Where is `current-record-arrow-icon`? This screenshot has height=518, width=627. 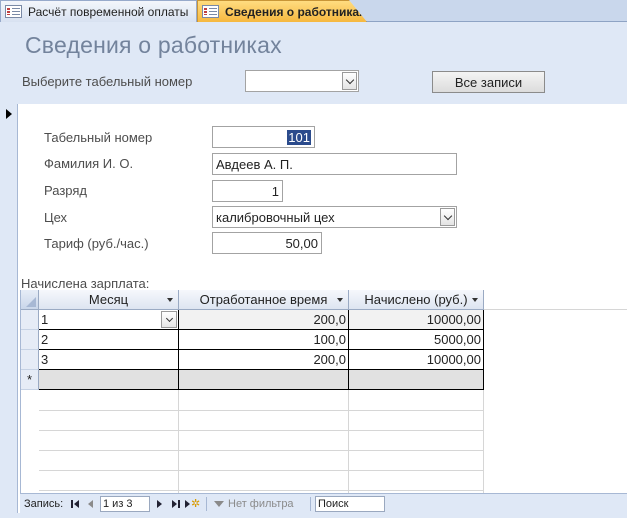
current-record-arrow-icon is located at coordinates (9, 114).